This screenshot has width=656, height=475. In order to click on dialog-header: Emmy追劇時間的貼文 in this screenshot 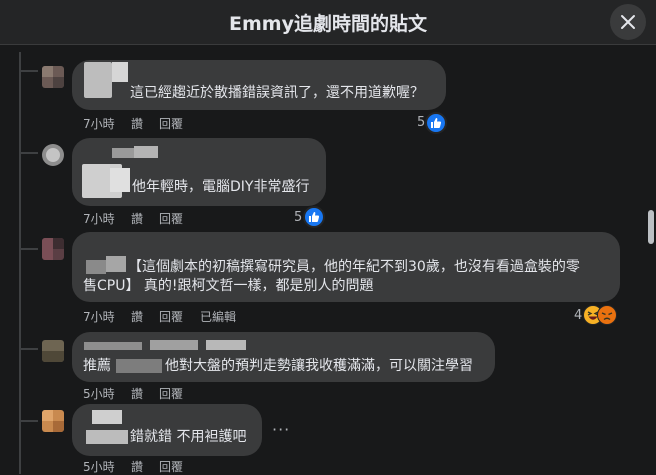, I will do `click(328, 22)`.